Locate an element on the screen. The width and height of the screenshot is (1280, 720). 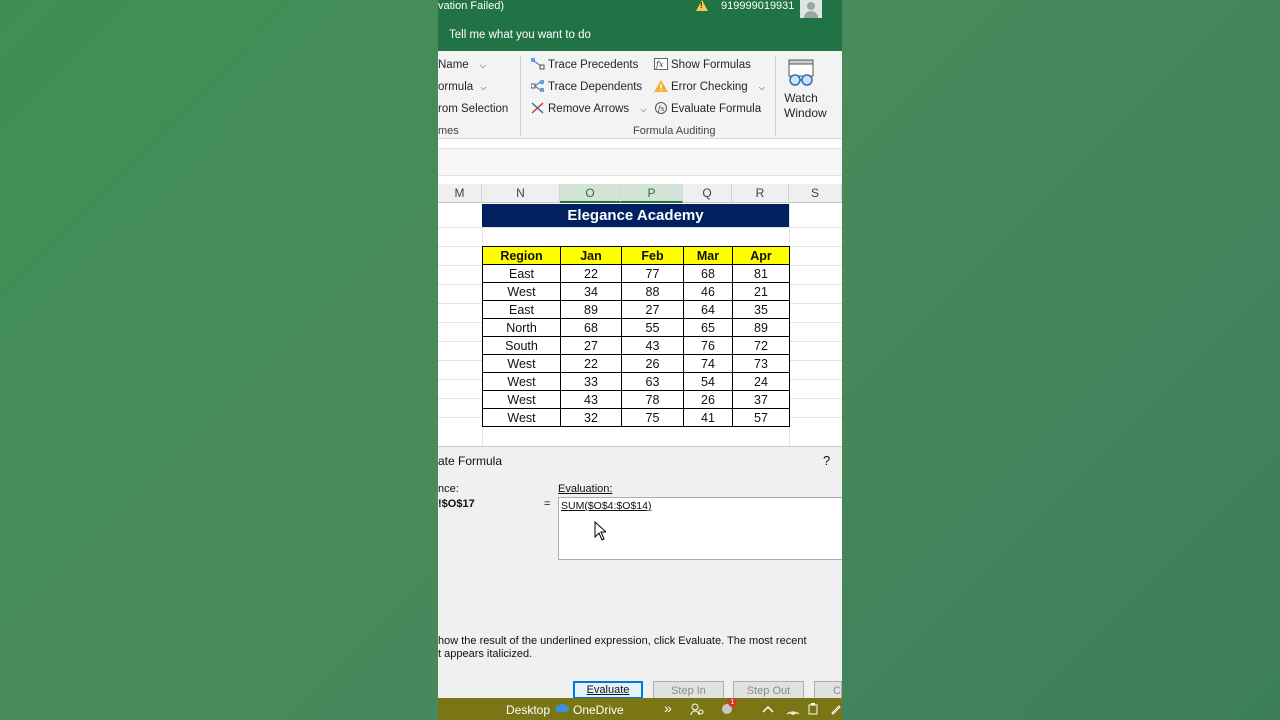
trace-precedents-button: Trace Precedents is located at coordinates (584, 64).